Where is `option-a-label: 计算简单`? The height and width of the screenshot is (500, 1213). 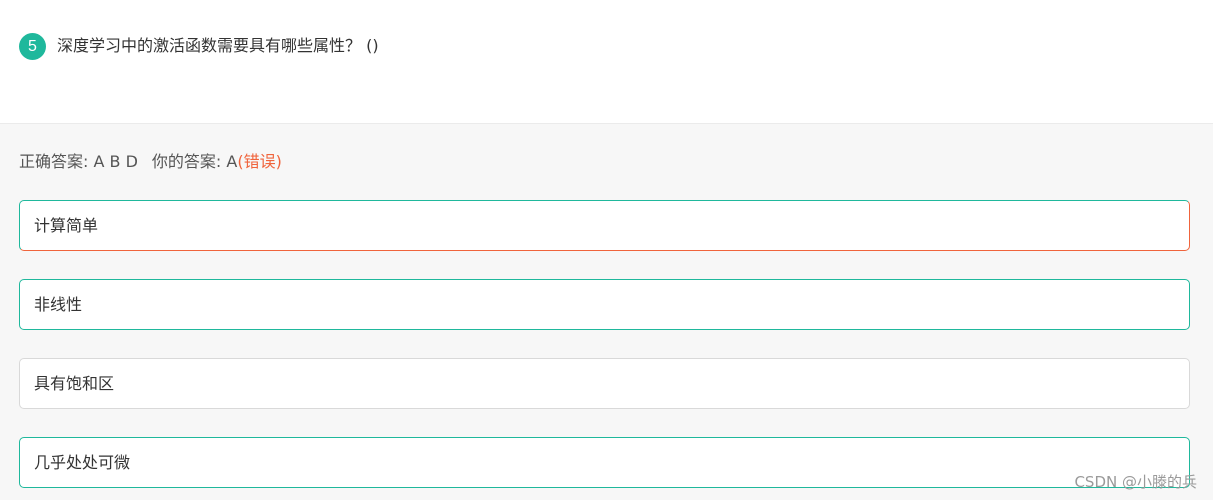
option-a-label: 计算简单 is located at coordinates (66, 225).